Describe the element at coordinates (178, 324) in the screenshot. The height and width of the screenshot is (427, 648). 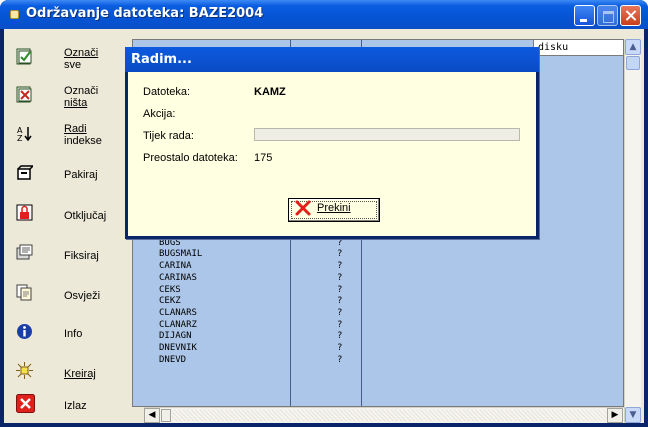
I see `file-name-cell: CLANARZ` at that location.